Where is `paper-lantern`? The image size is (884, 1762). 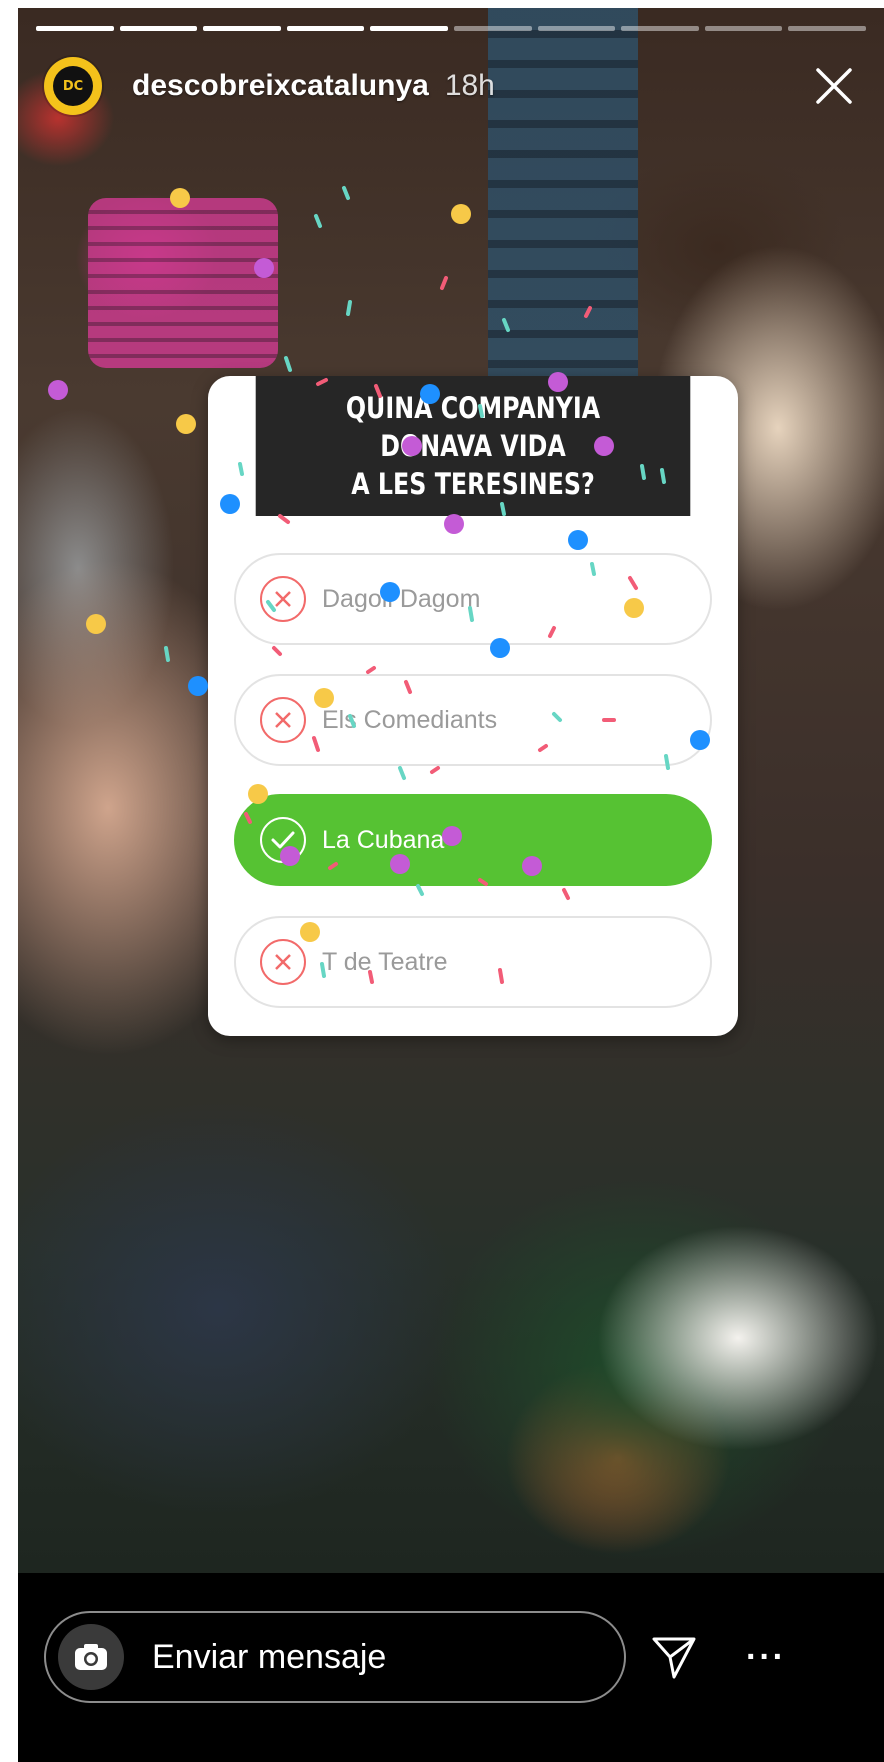 paper-lantern is located at coordinates (183, 283).